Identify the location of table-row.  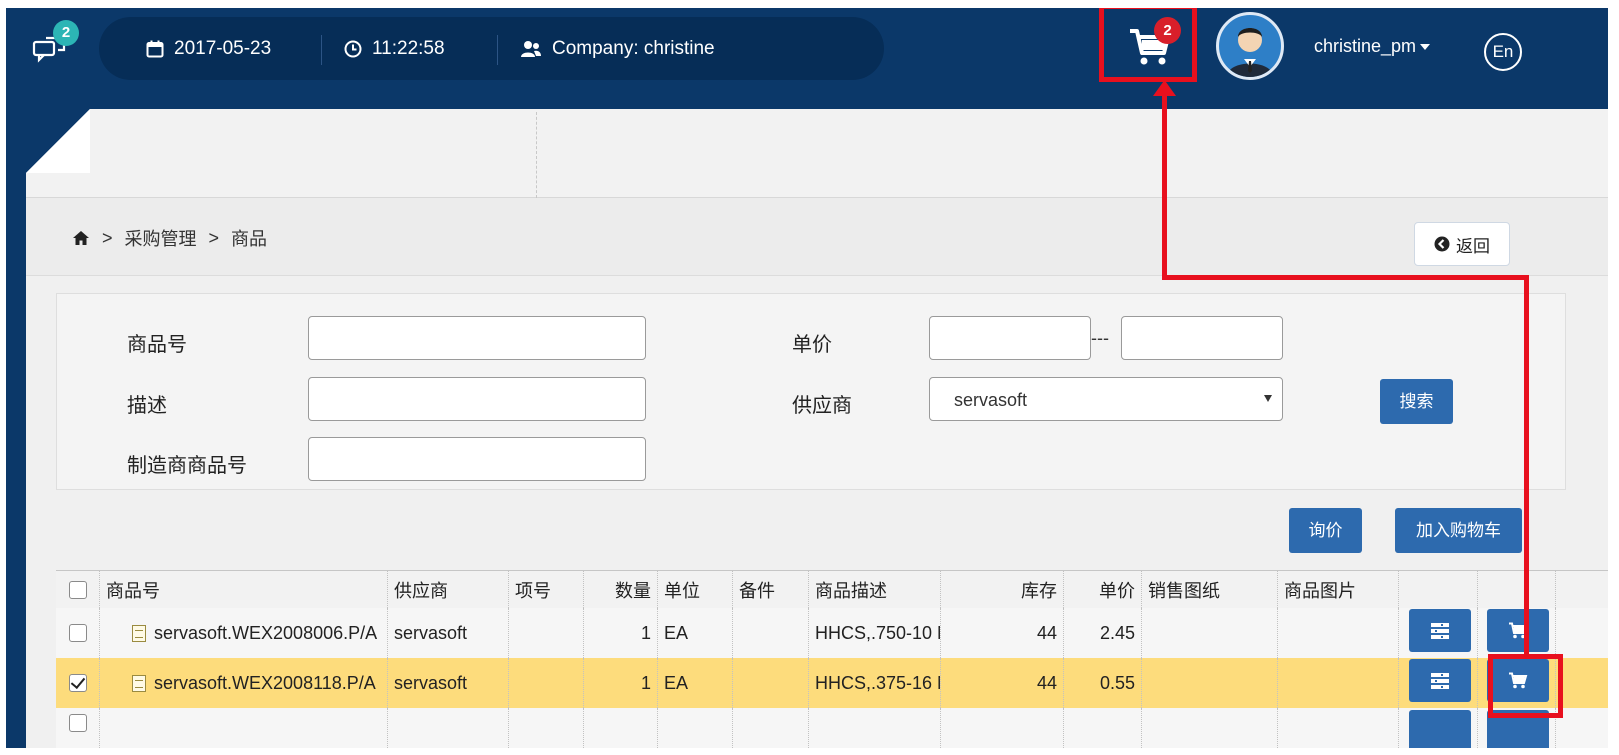
(832, 728).